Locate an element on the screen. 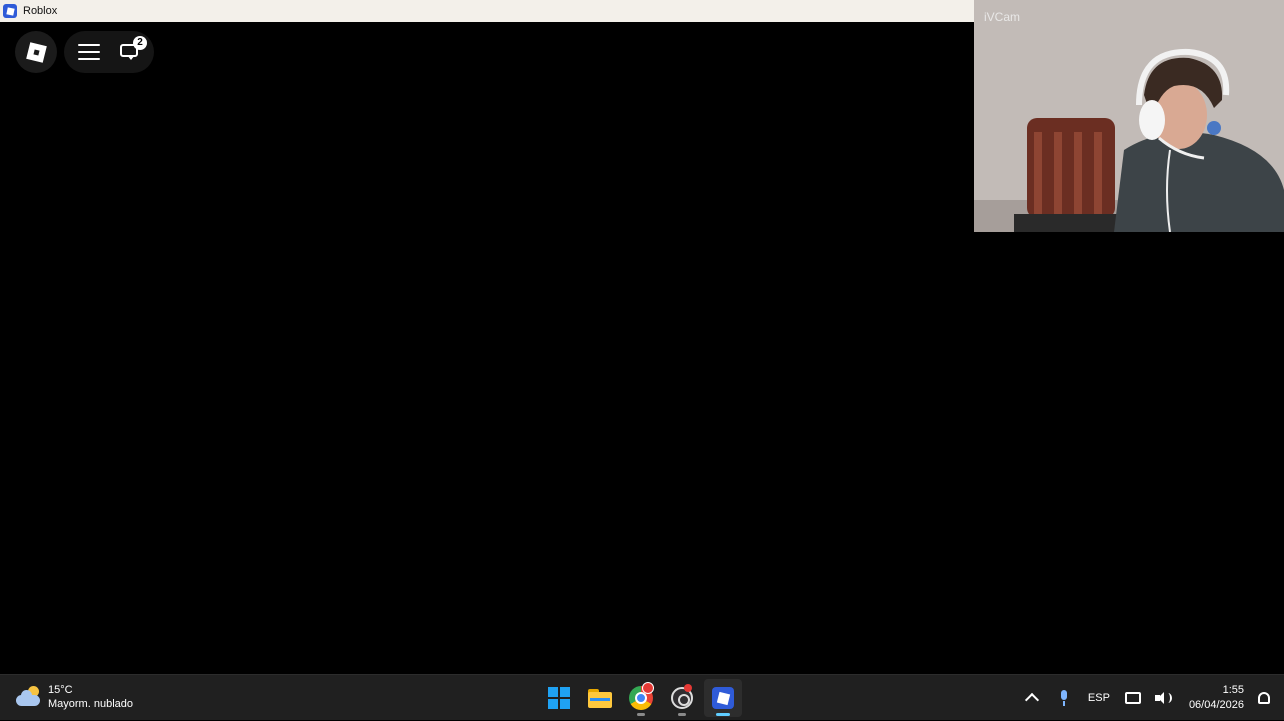 Image resolution: width=1284 pixels, height=721 pixels. window-titlebar: Roblox is located at coordinates (487, 11).